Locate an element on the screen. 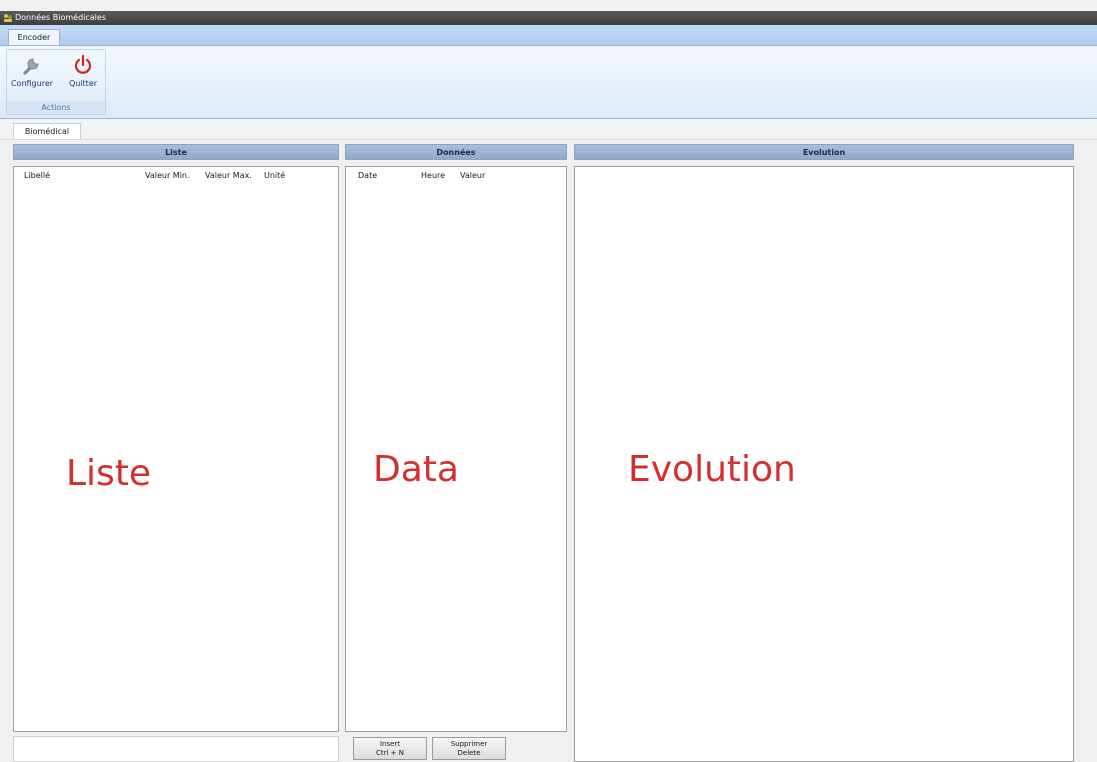 The height and width of the screenshot is (762, 1097). donnees-column-headers: Date Heure Valeur is located at coordinates (456, 177).